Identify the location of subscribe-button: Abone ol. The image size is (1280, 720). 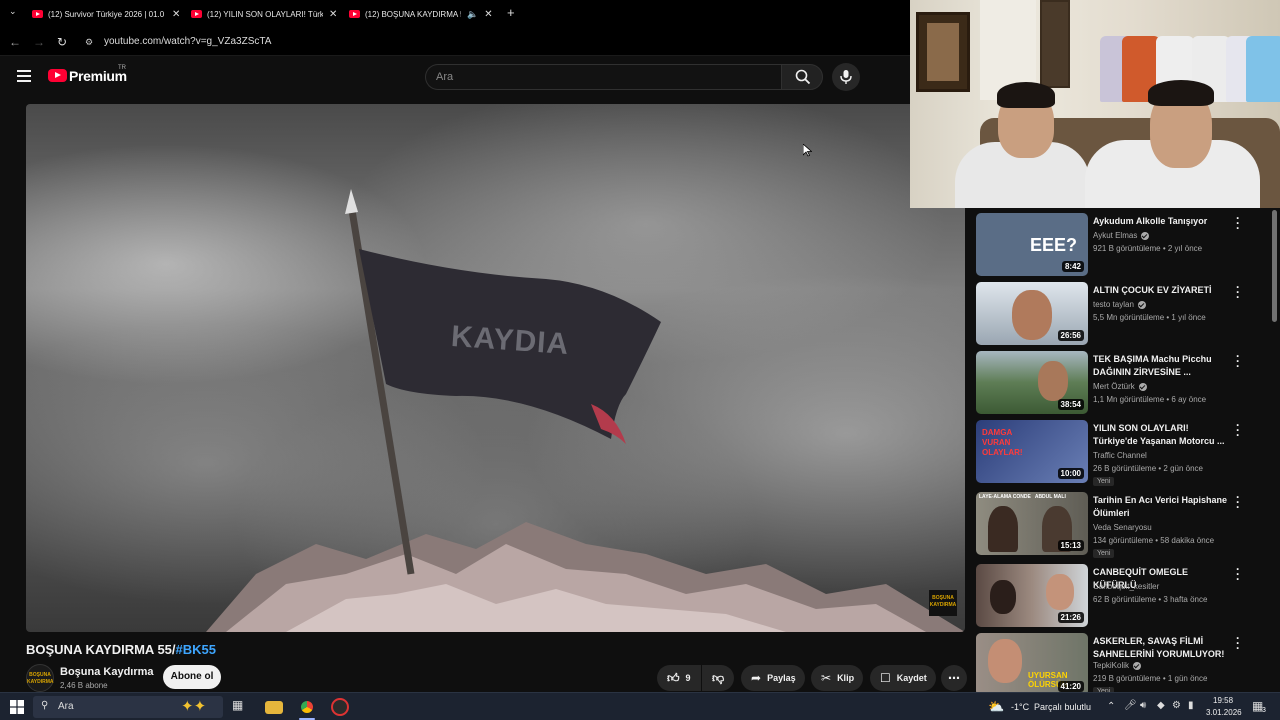
(192, 677).